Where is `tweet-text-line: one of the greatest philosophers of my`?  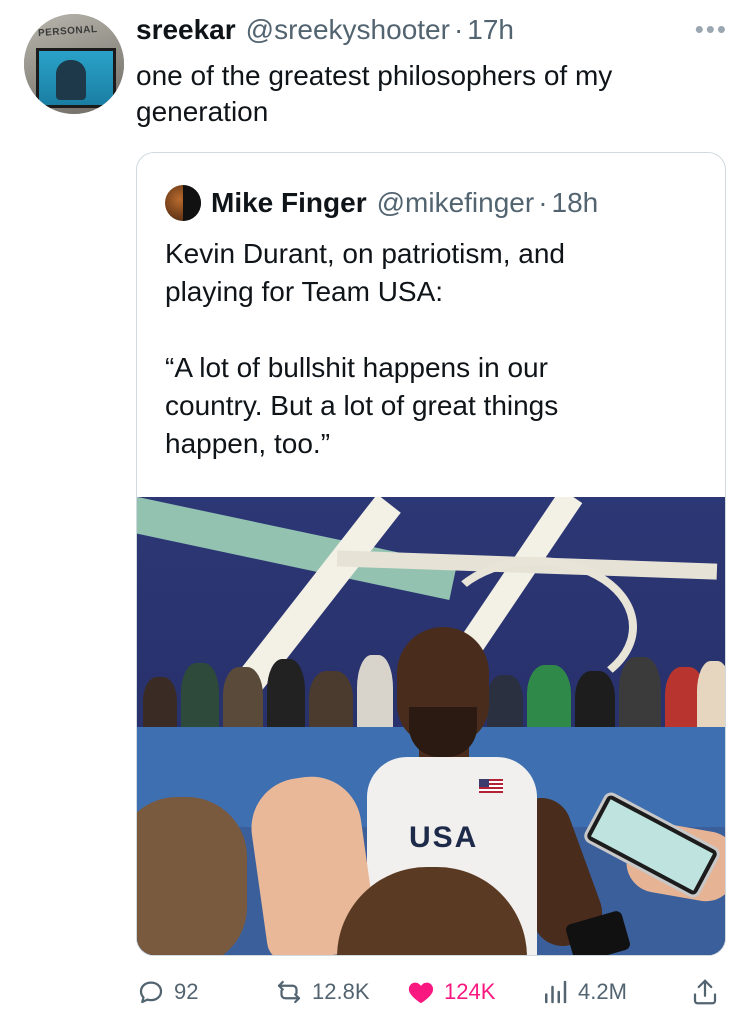
tweet-text-line: one of the greatest philosophers of my is located at coordinates (374, 75).